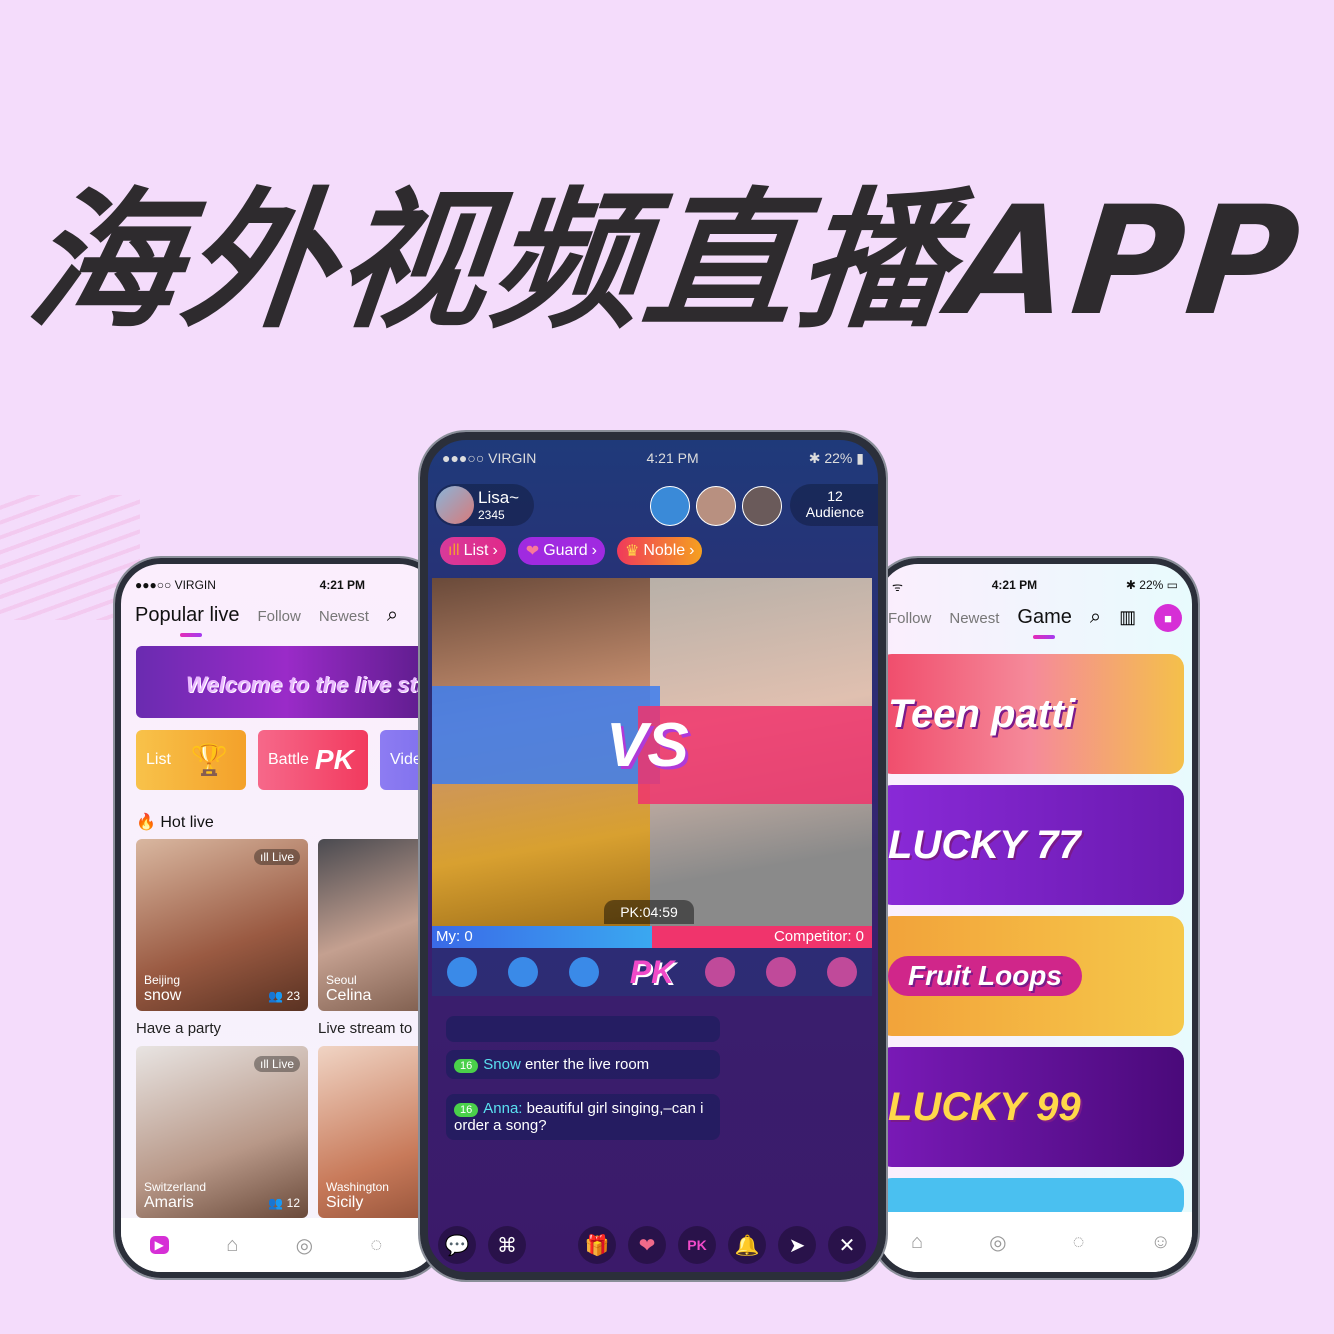  What do you see at coordinates (349, 995) in the screenshot?
I see `stream-name: Celina` at bounding box center [349, 995].